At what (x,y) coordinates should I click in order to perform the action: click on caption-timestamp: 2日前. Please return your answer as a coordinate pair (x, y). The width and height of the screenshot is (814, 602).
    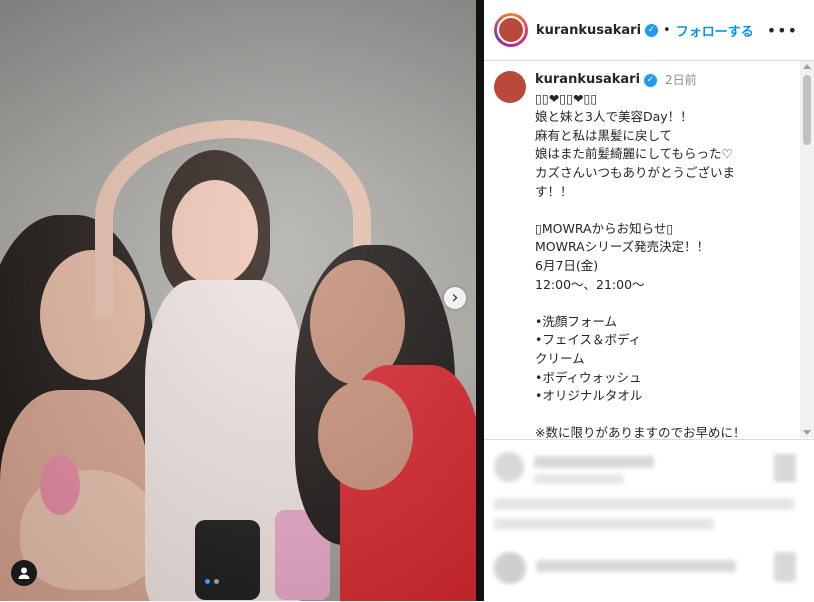
    Looking at the image, I should click on (681, 80).